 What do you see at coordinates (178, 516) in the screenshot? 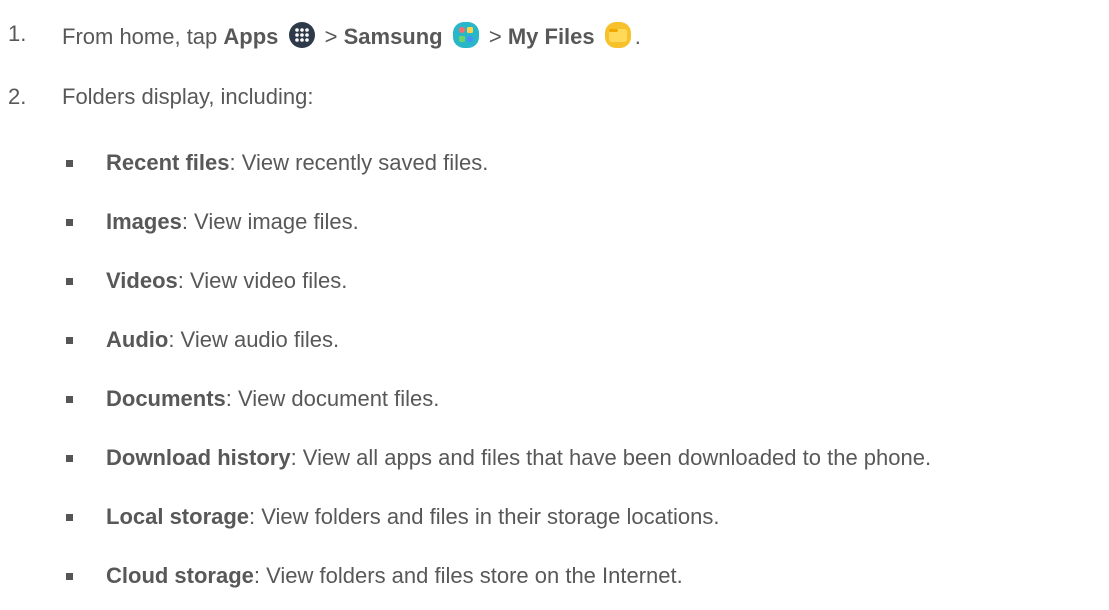
I see `item-term: Local storage` at bounding box center [178, 516].